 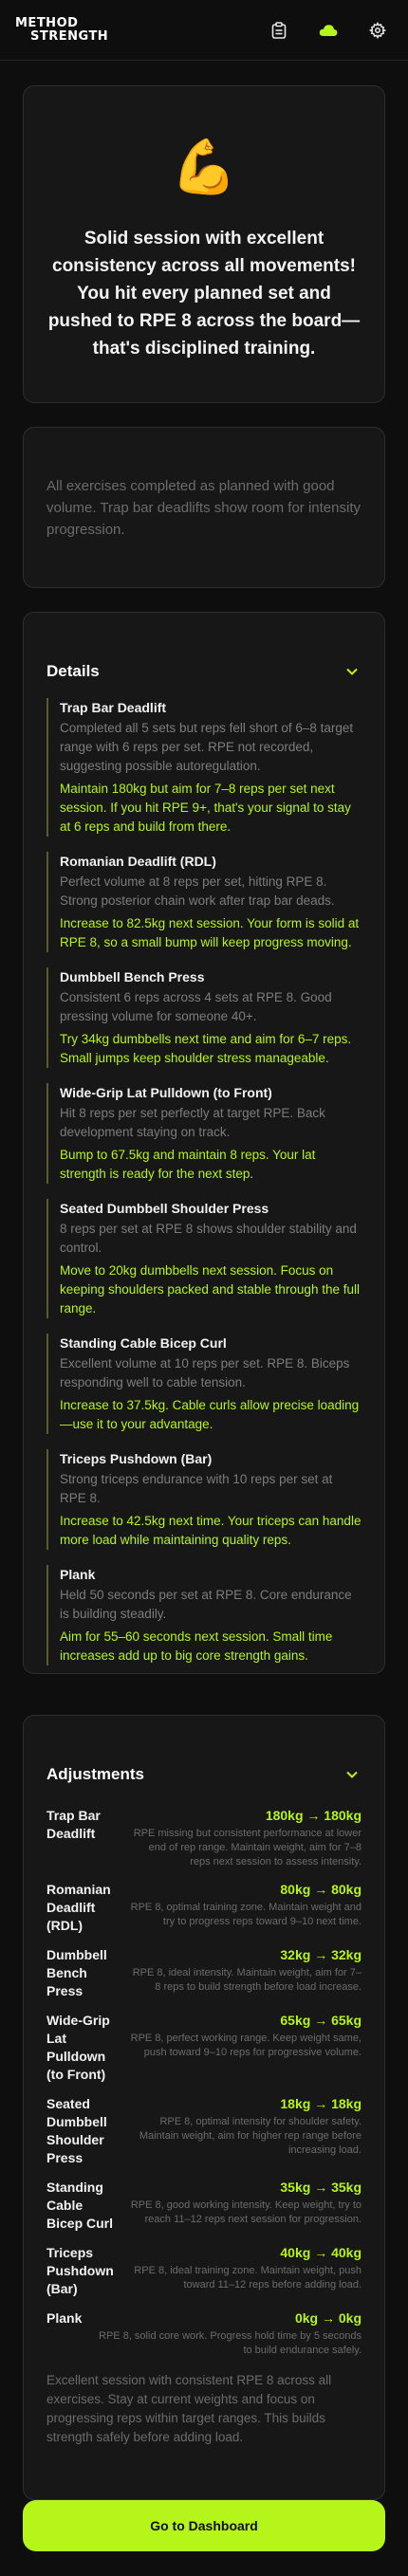 I want to click on adjustment-exercise: Trap Bar Deadlift, so click(x=74, y=1824).